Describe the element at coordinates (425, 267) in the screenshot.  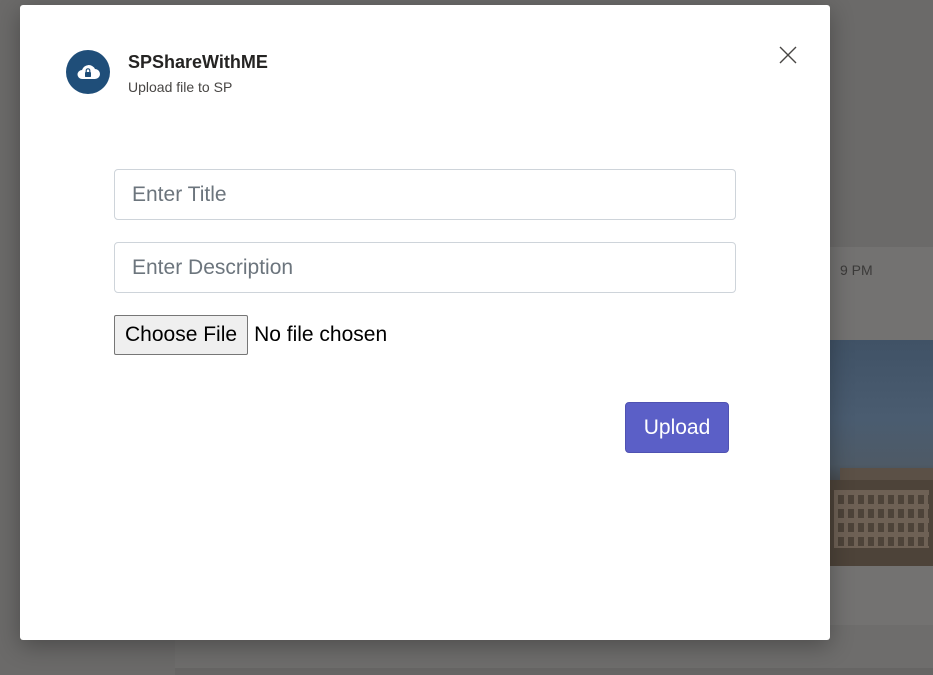
I see `description-input` at that location.